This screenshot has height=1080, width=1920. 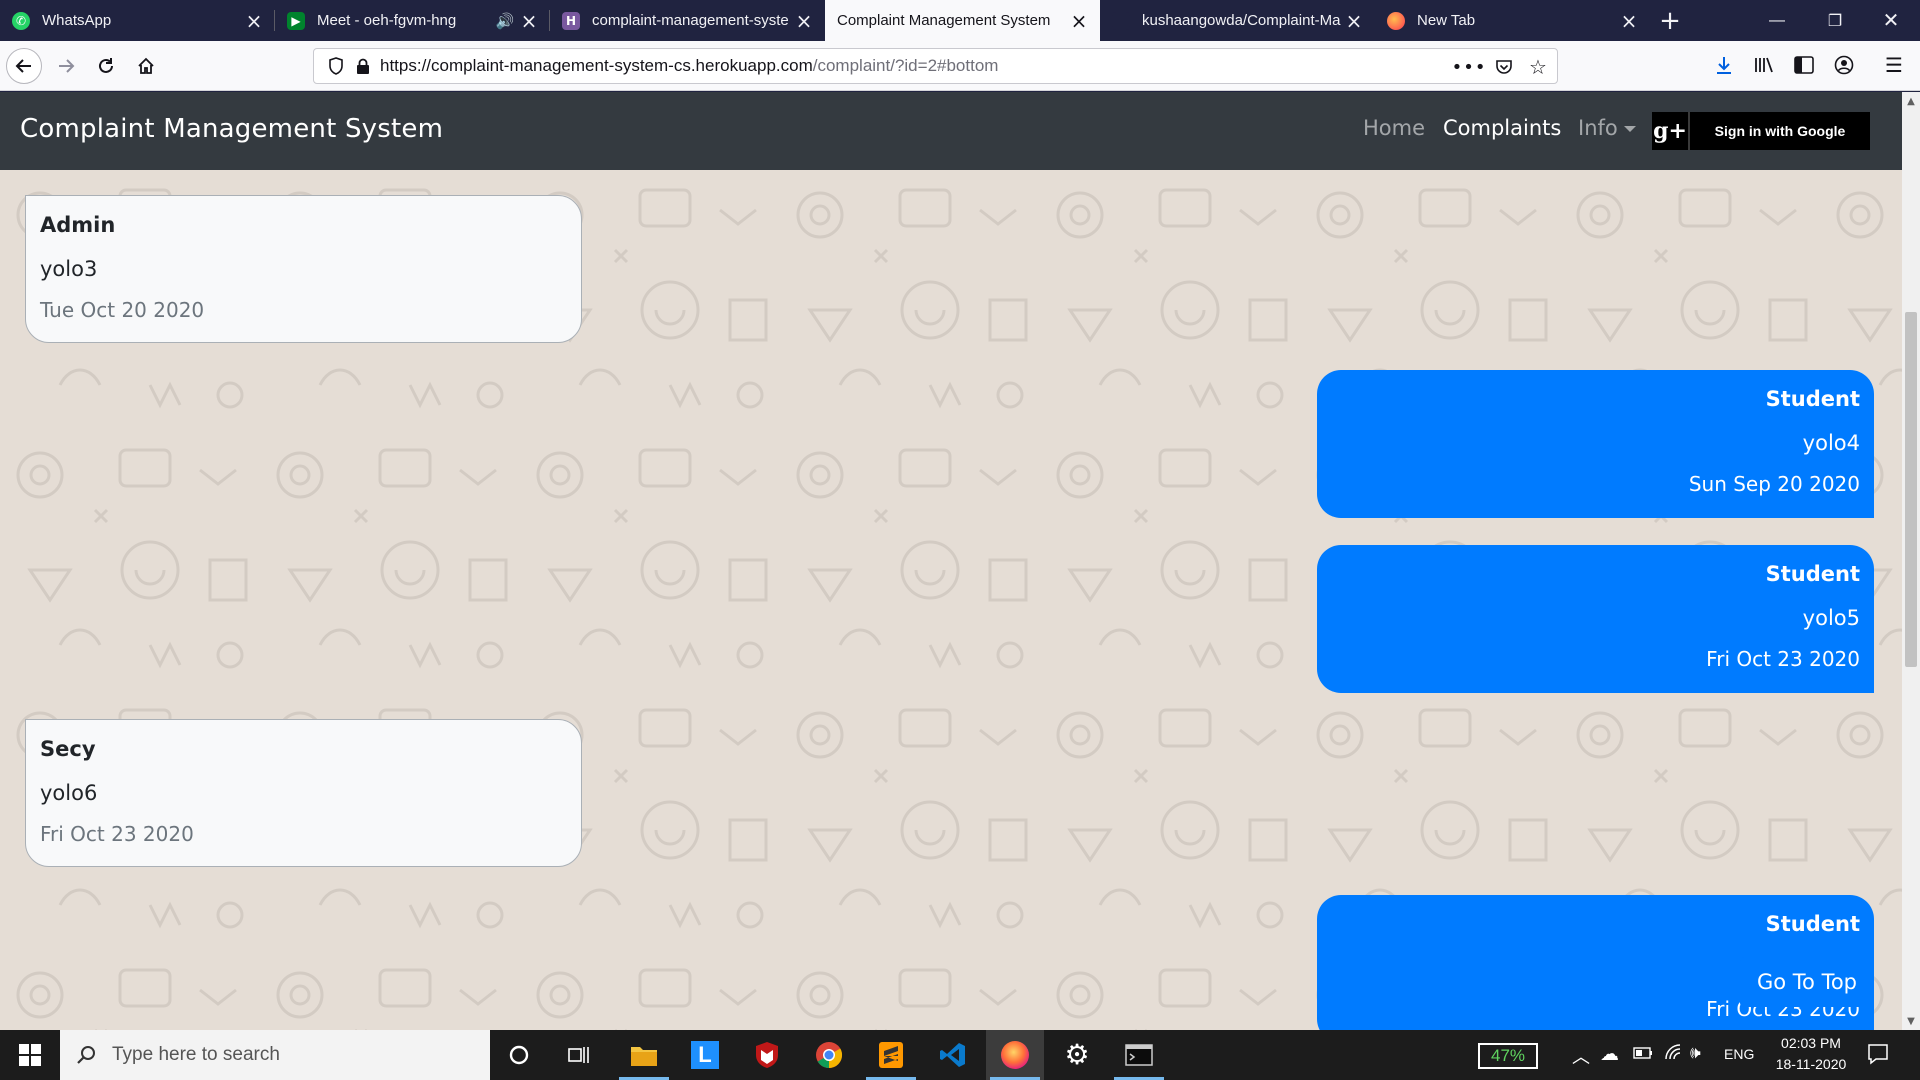 What do you see at coordinates (1538, 67) in the screenshot?
I see `bookmark-star-icon: ☆` at bounding box center [1538, 67].